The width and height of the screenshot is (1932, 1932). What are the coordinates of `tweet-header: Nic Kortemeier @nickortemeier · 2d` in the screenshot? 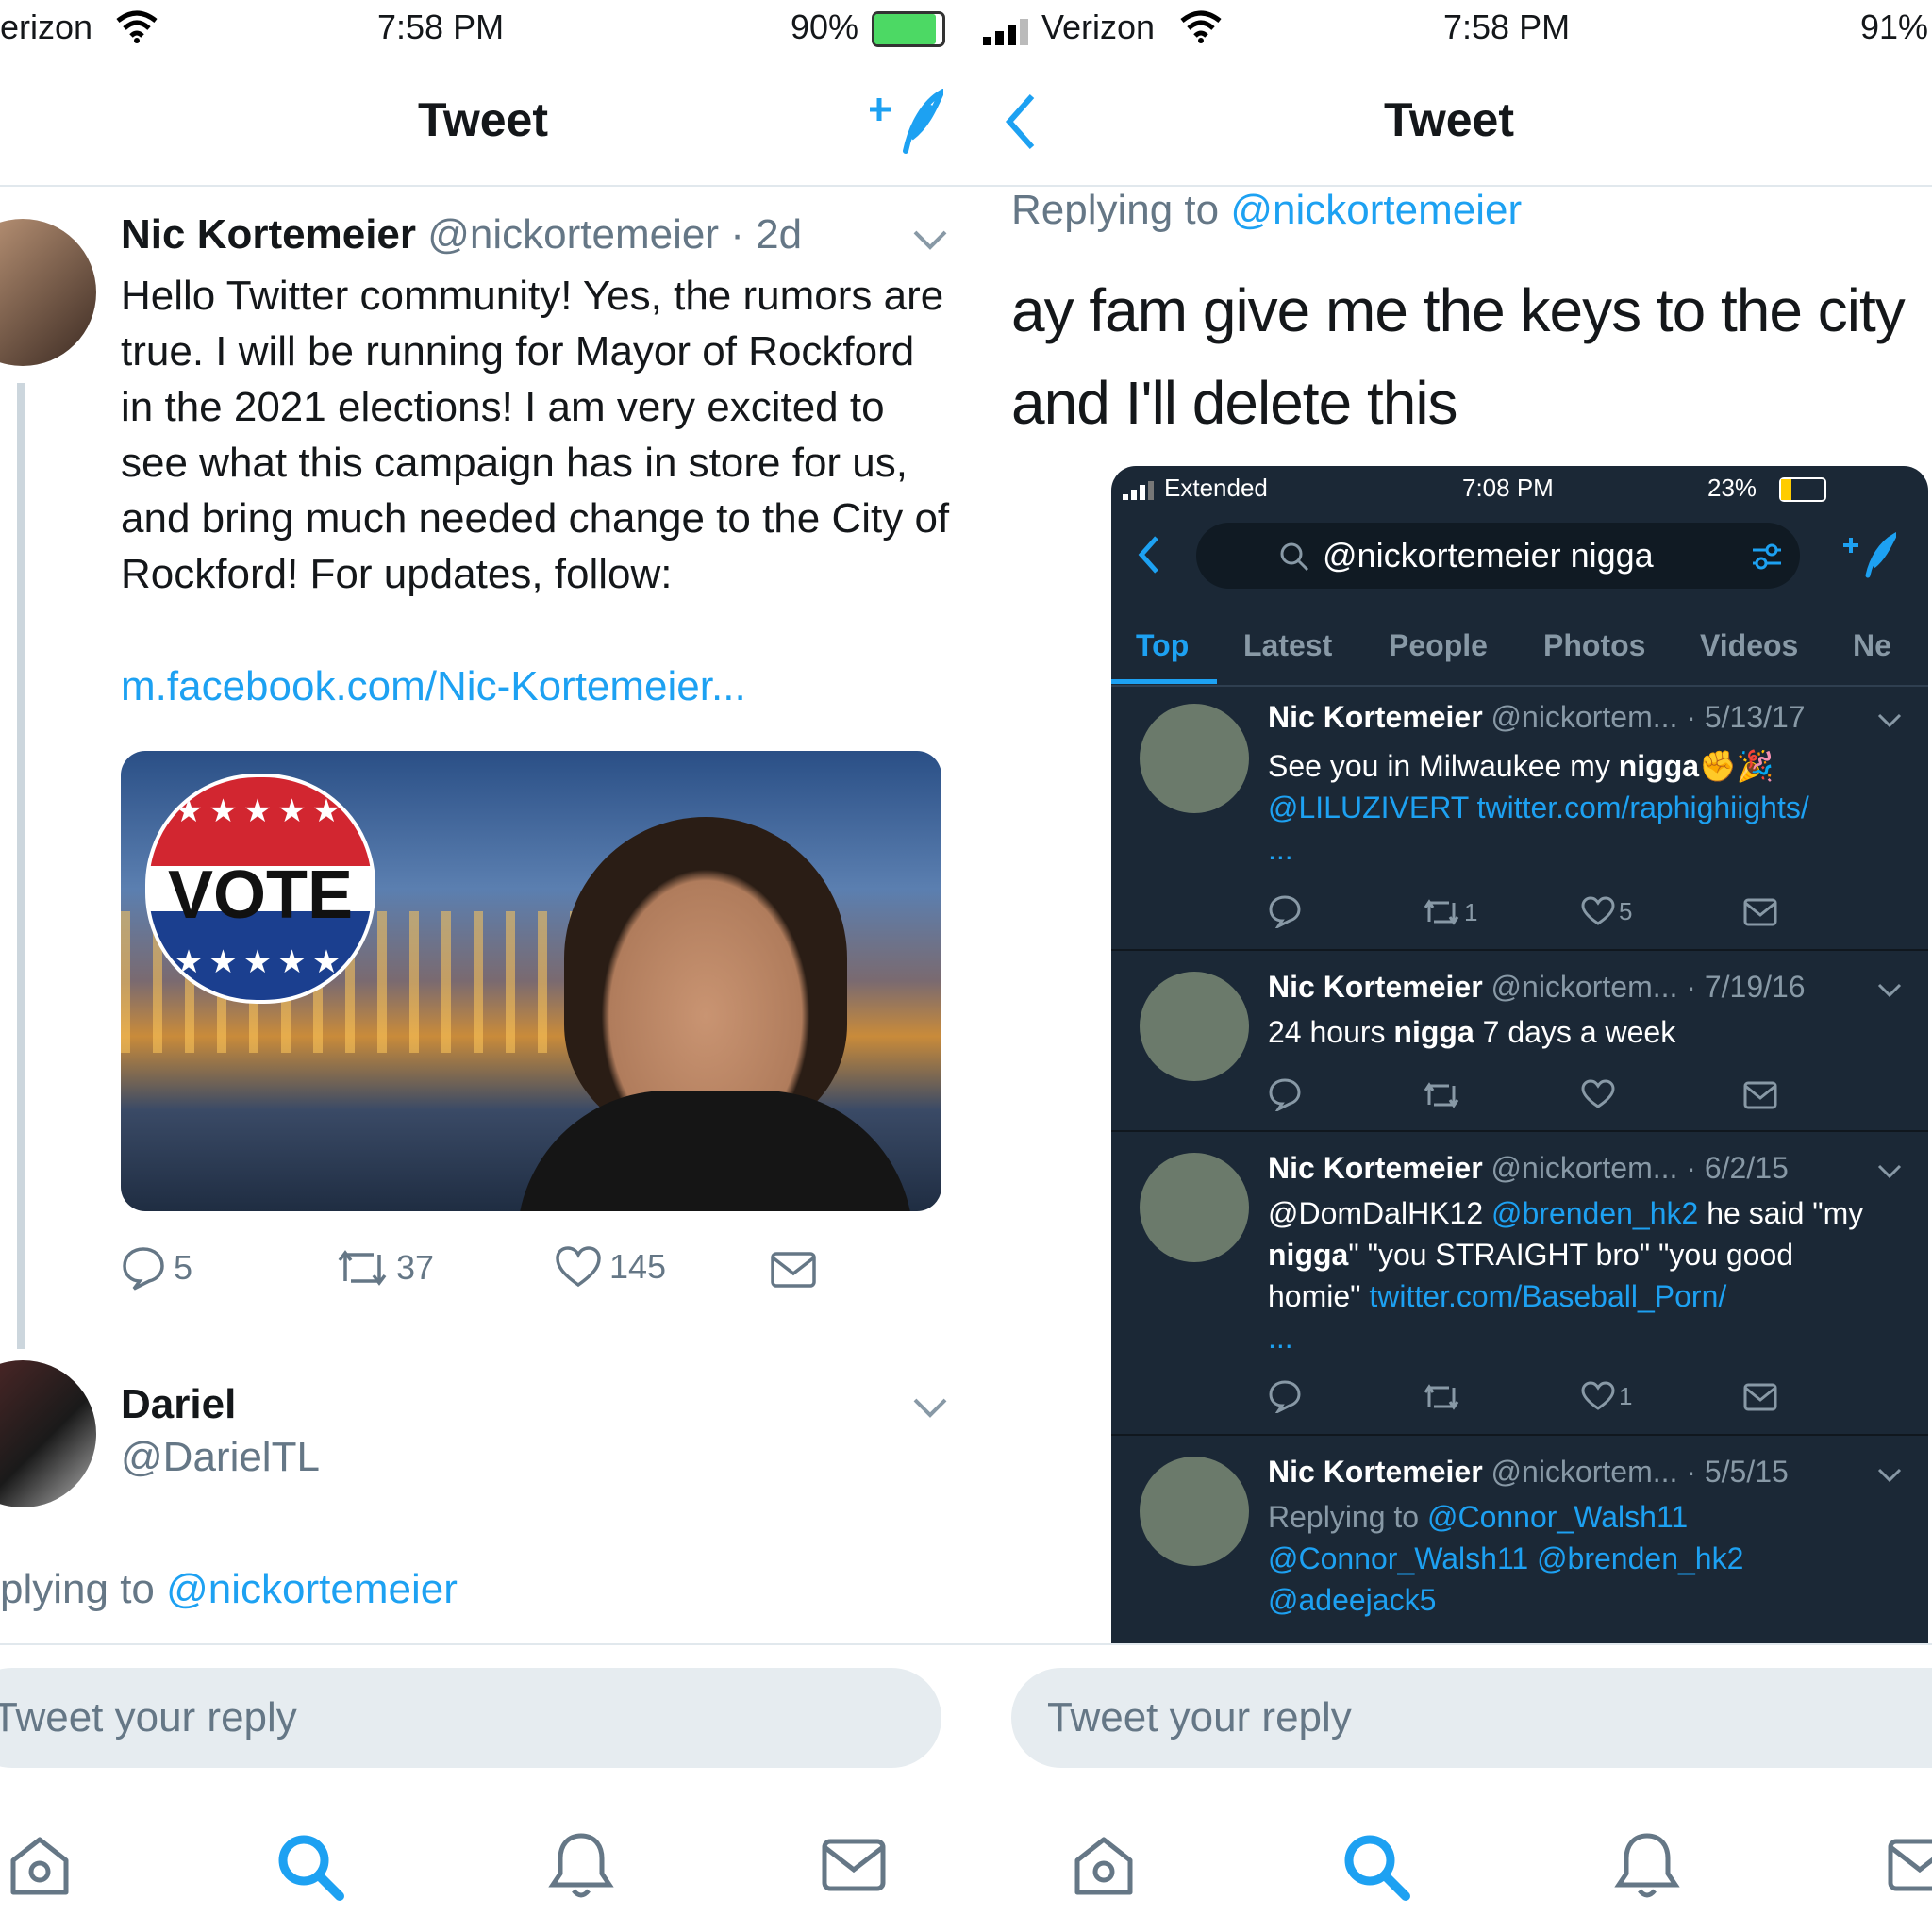 It's located at (462, 235).